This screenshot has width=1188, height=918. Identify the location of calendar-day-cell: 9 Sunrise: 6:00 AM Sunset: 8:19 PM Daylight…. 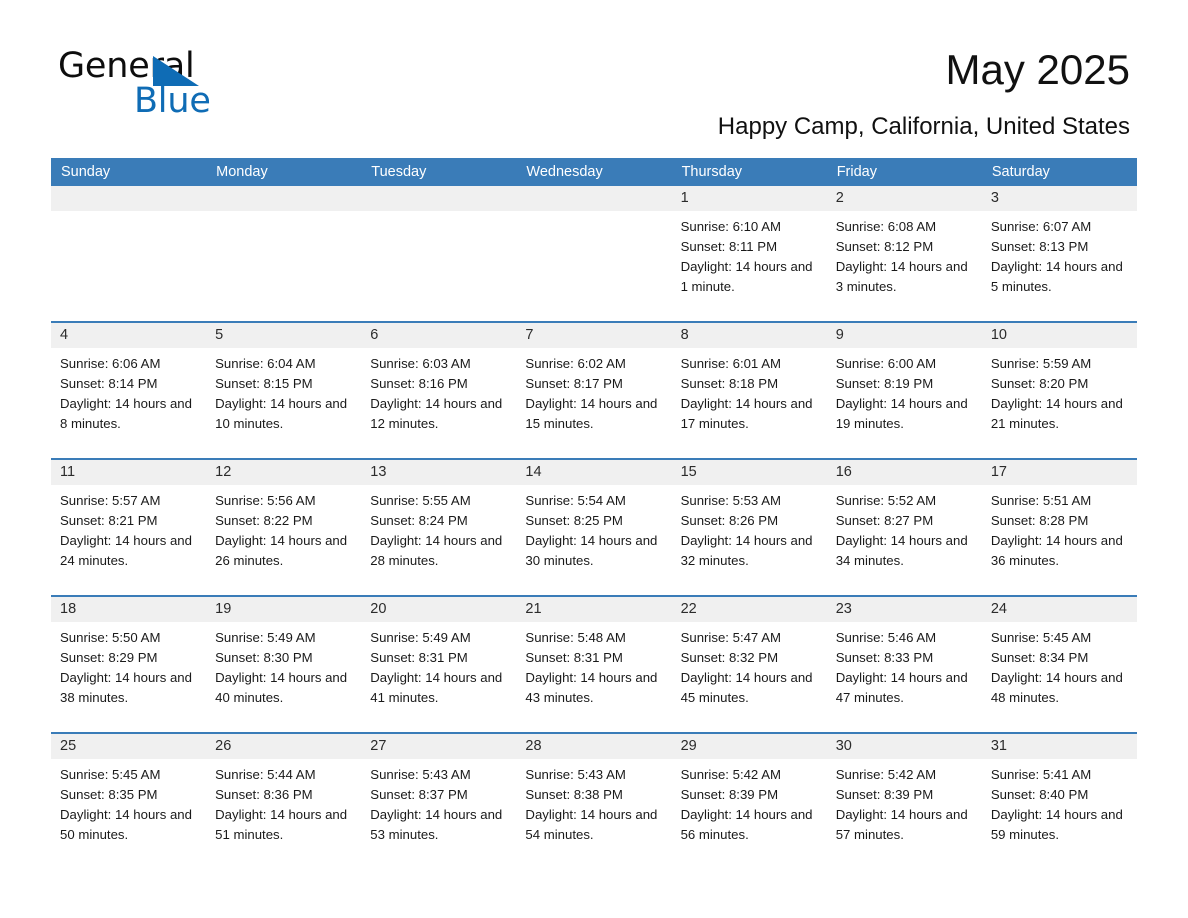
(904, 390).